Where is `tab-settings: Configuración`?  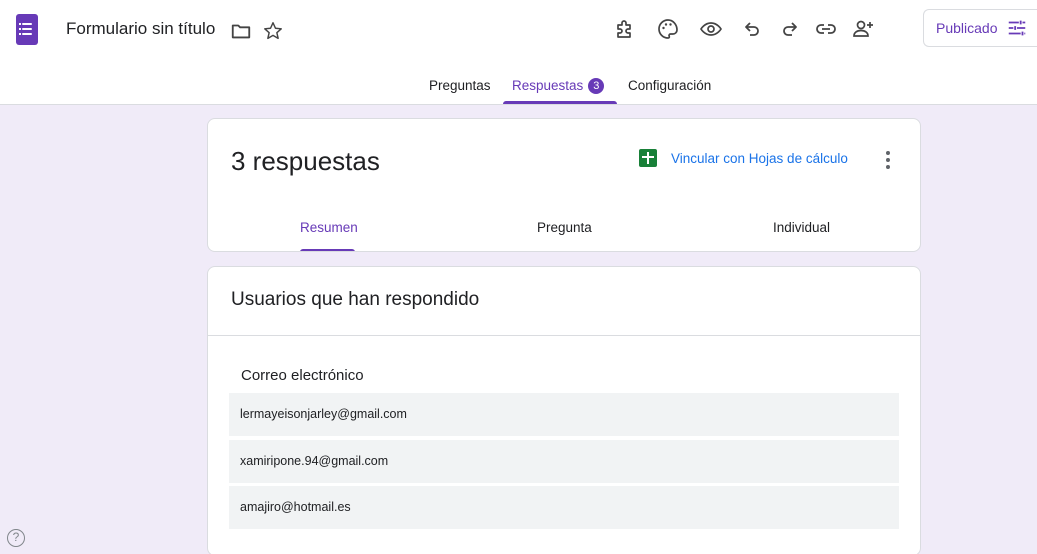 tab-settings: Configuración is located at coordinates (669, 85).